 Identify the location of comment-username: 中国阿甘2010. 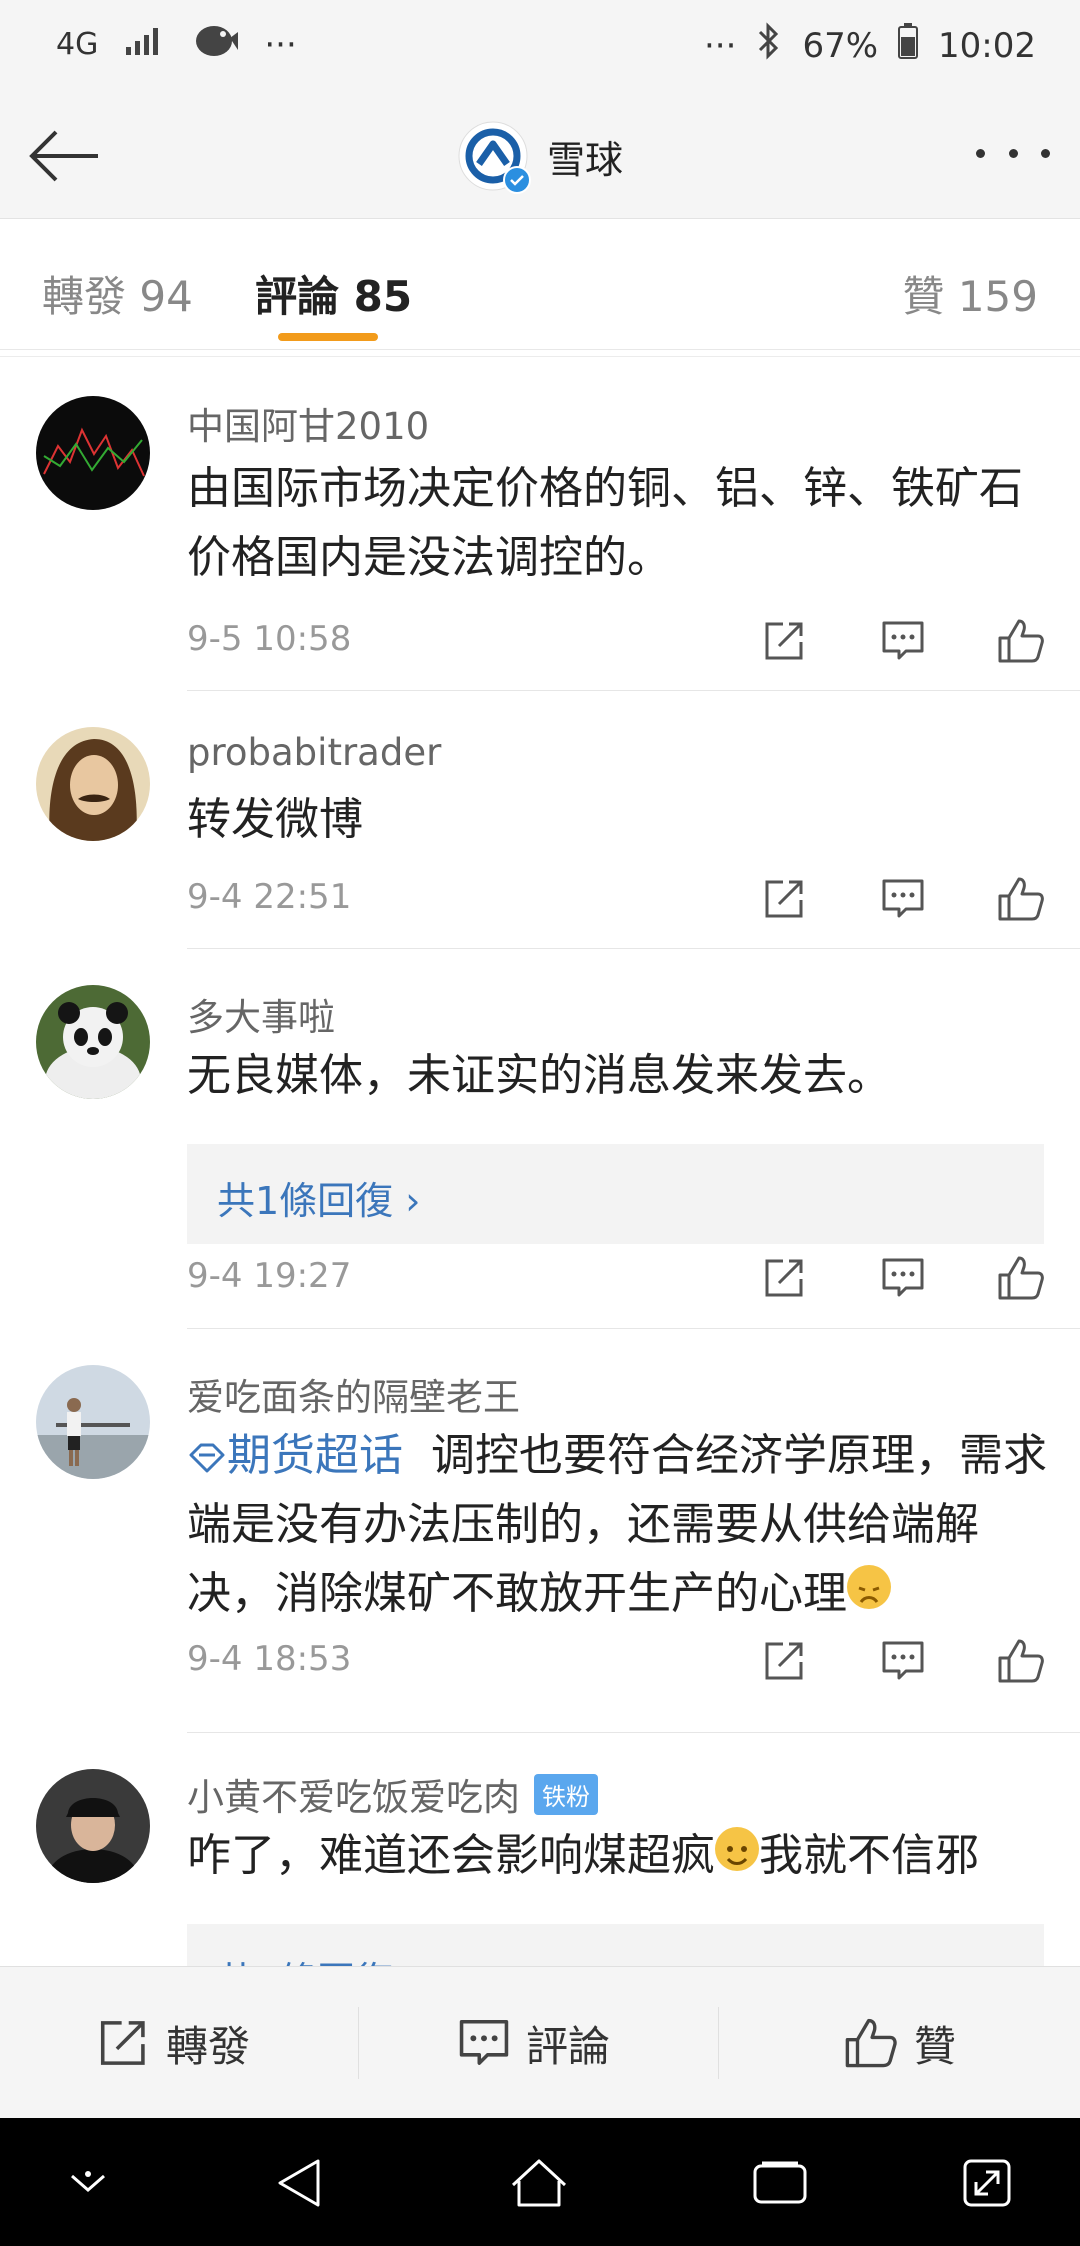
(308, 423).